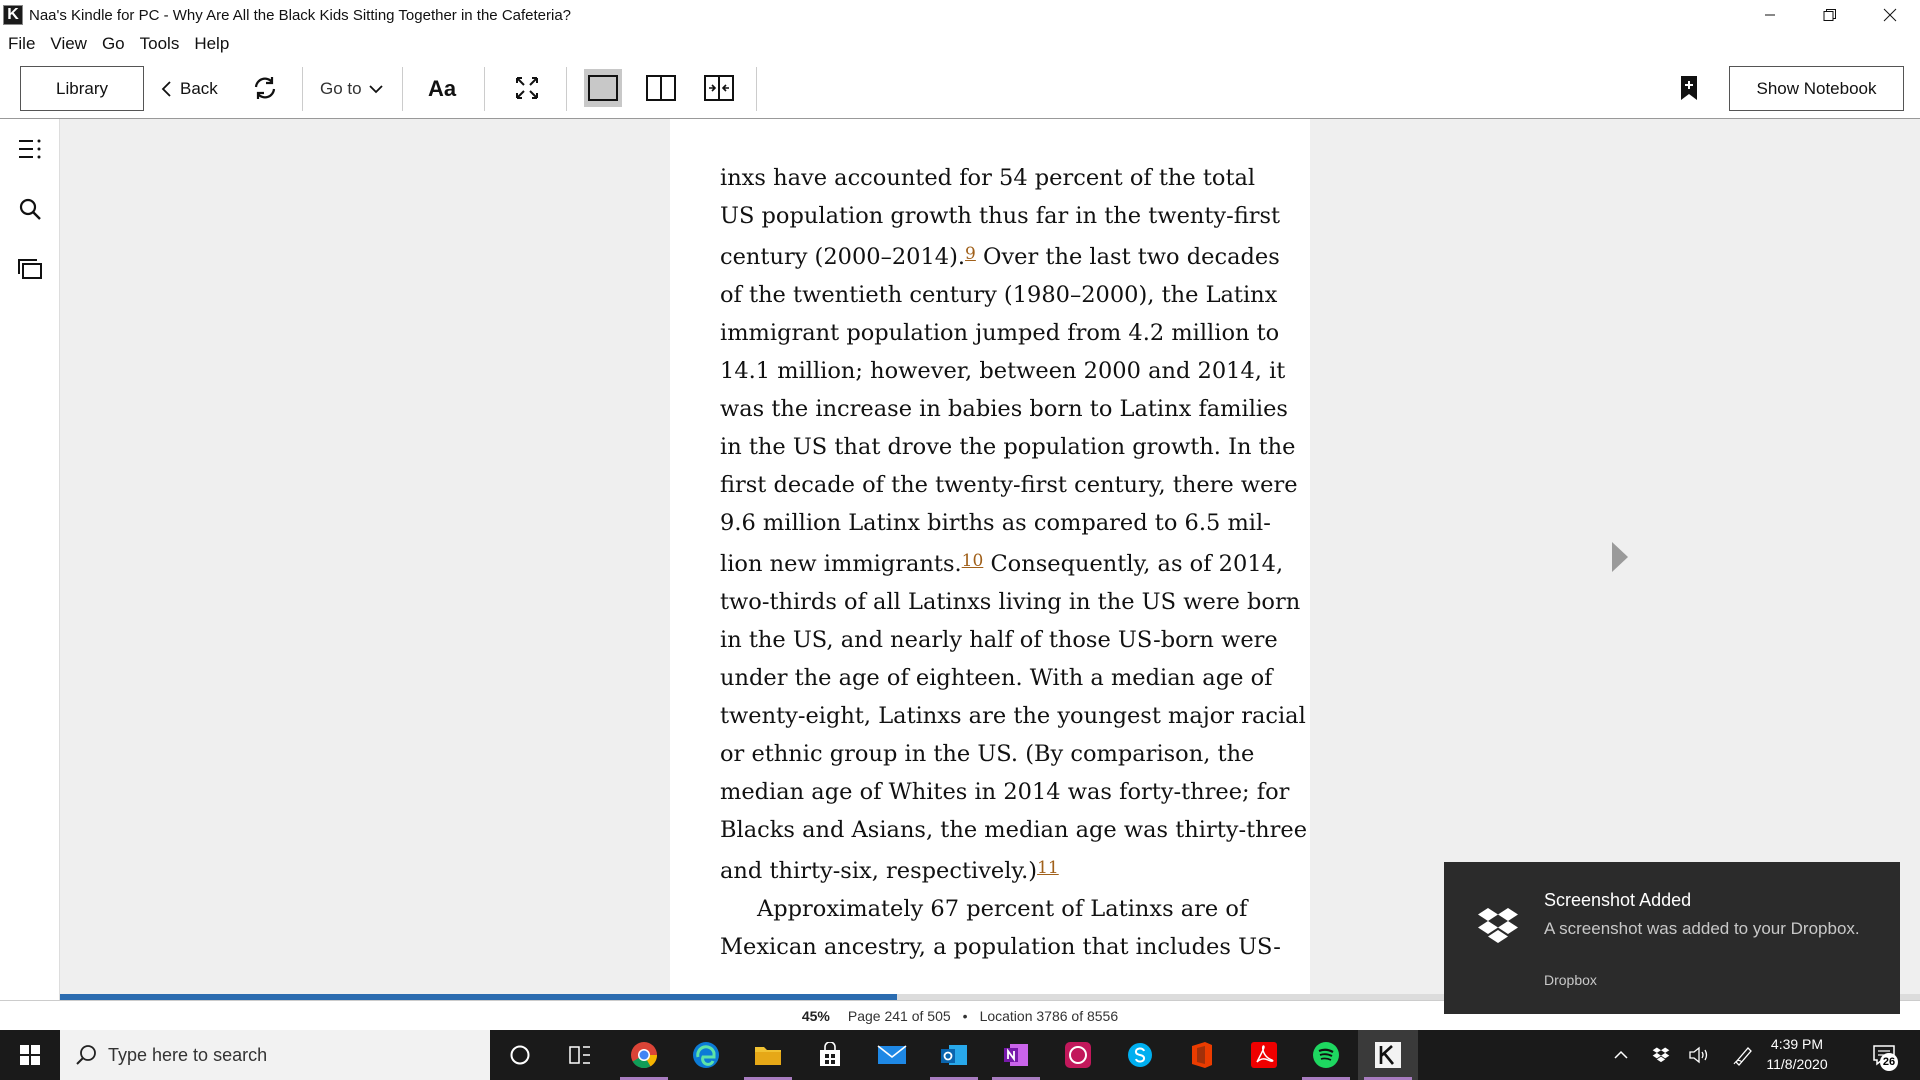  What do you see at coordinates (68, 44) in the screenshot?
I see `menu-view: View` at bounding box center [68, 44].